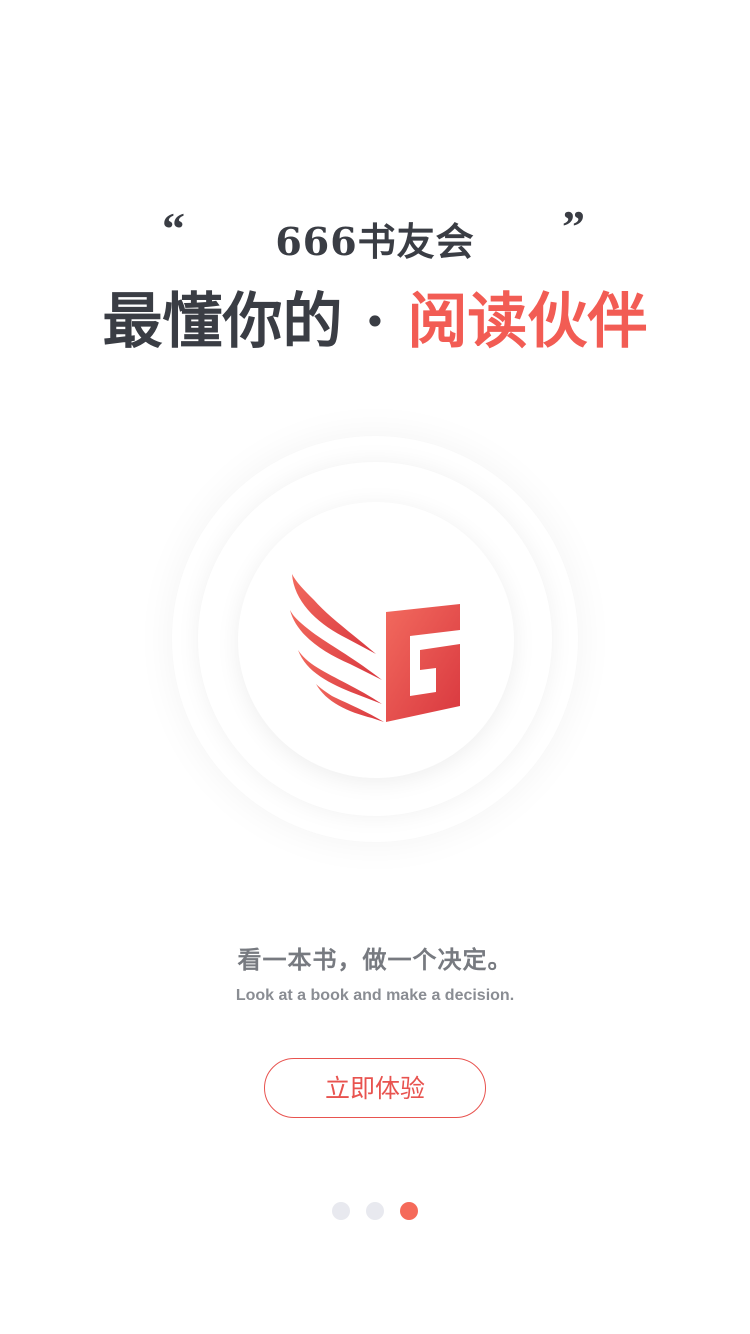  Describe the element at coordinates (375, 648) in the screenshot. I see `book-wing-g-logo-icon` at that location.